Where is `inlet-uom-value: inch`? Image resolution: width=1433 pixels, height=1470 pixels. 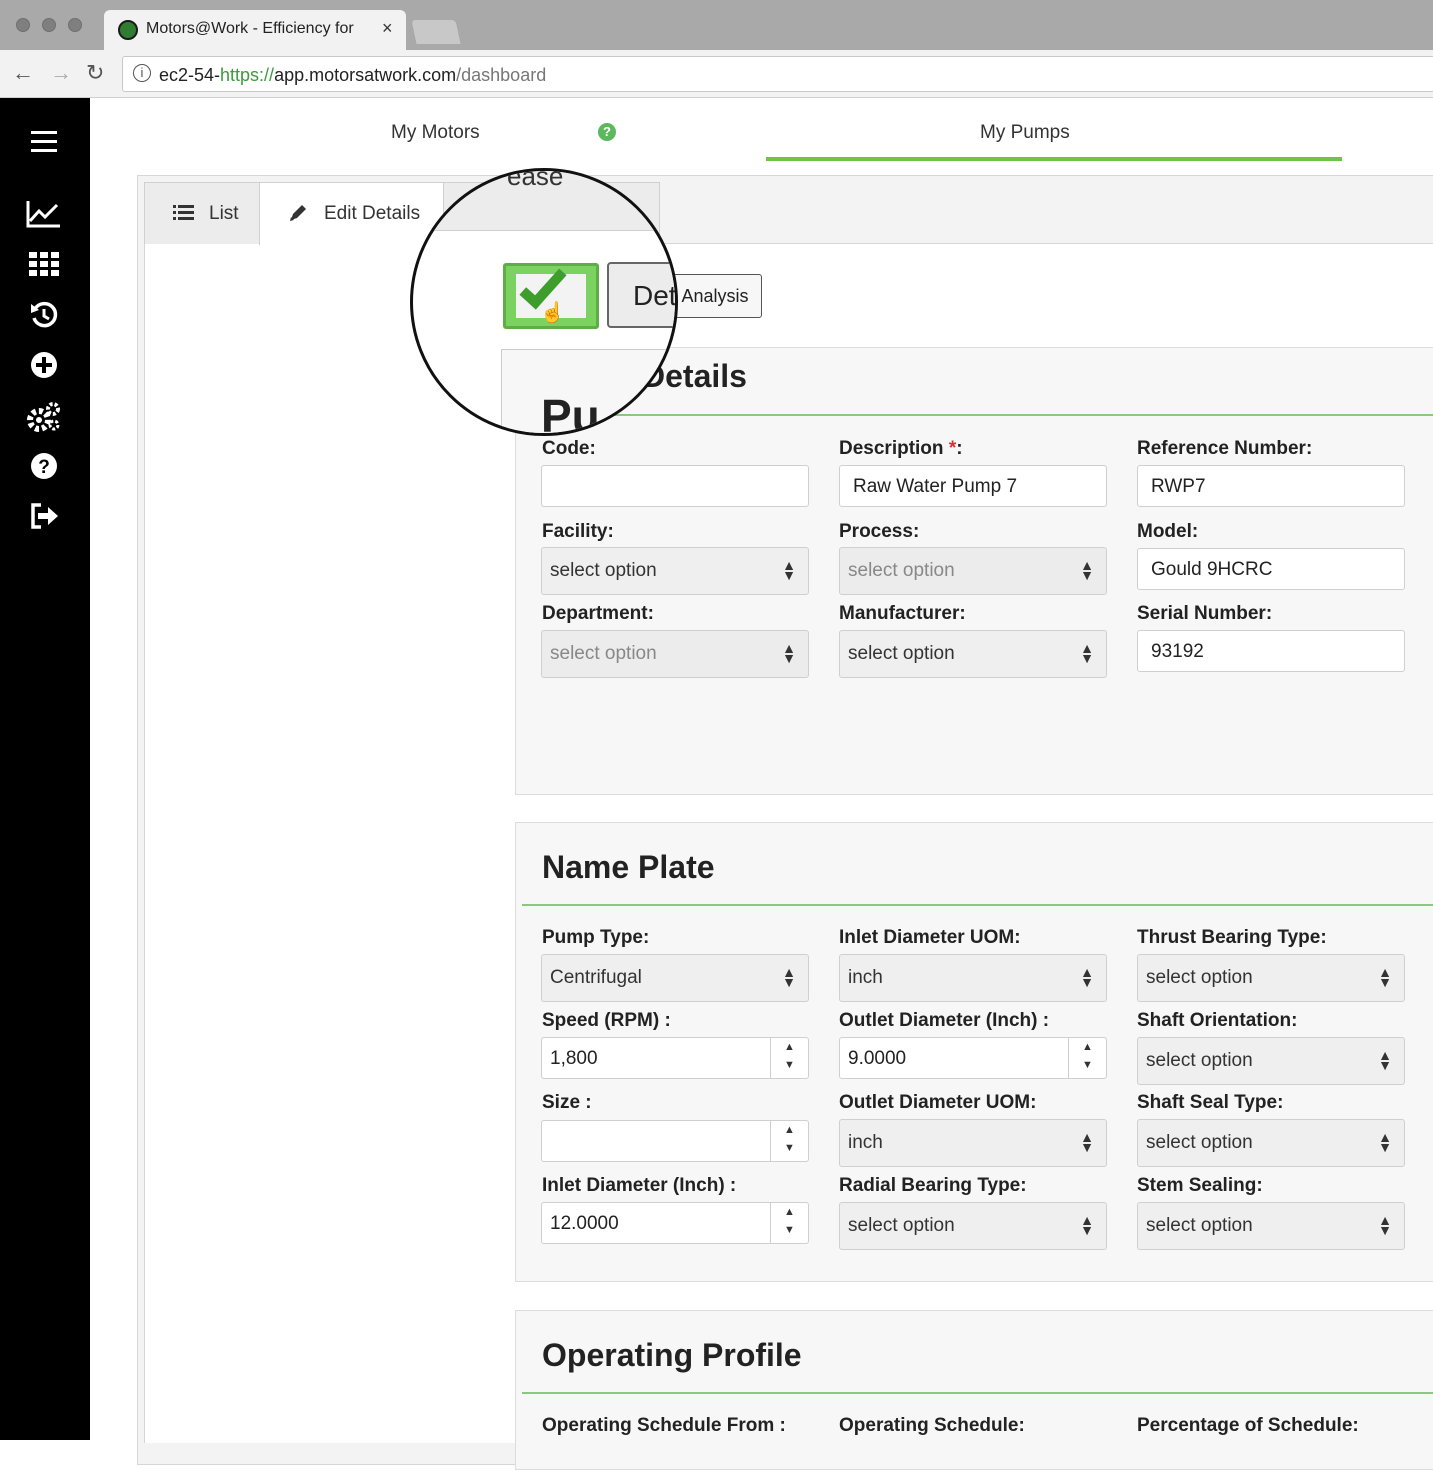 inlet-uom-value: inch is located at coordinates (865, 977).